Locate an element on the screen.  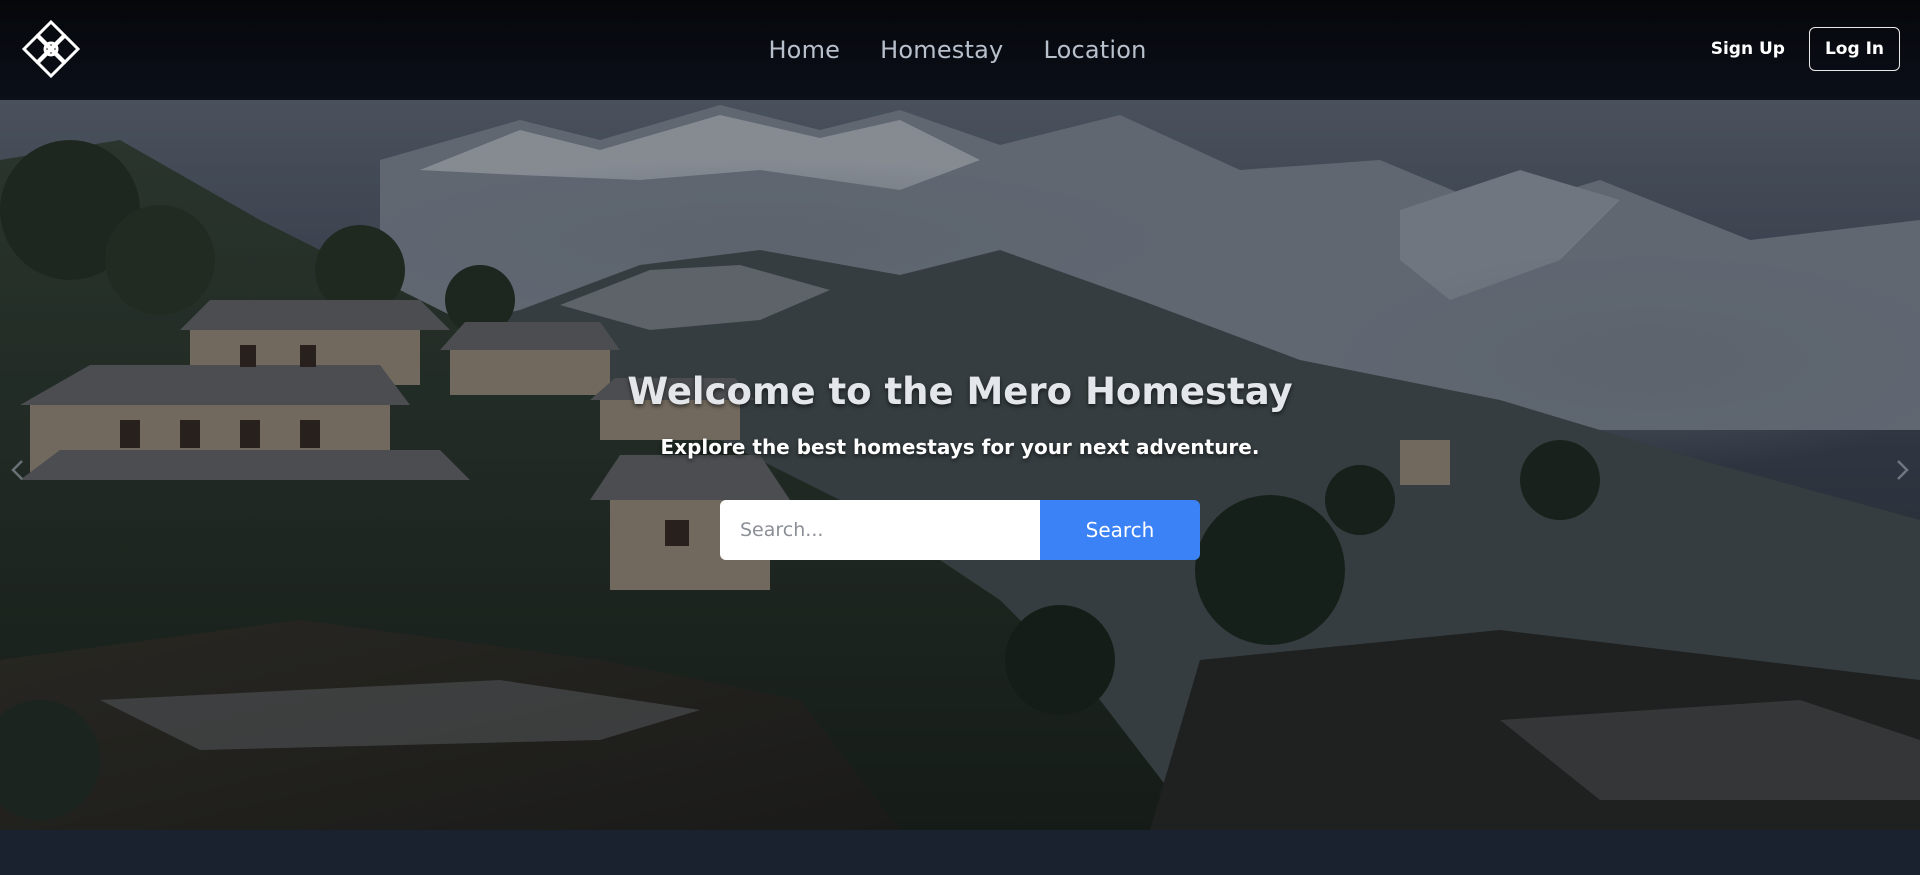
sign-up-button: Sign Up is located at coordinates (1748, 49).